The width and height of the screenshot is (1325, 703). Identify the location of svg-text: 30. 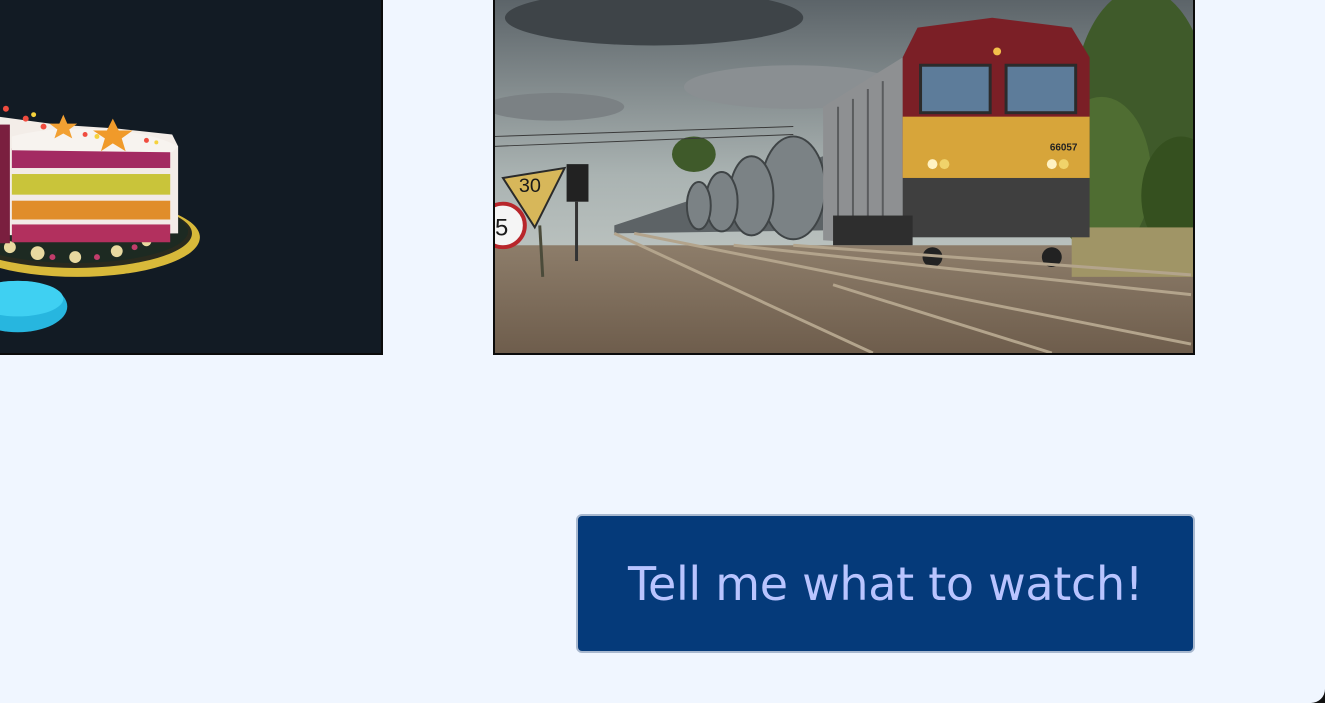
(530, 186).